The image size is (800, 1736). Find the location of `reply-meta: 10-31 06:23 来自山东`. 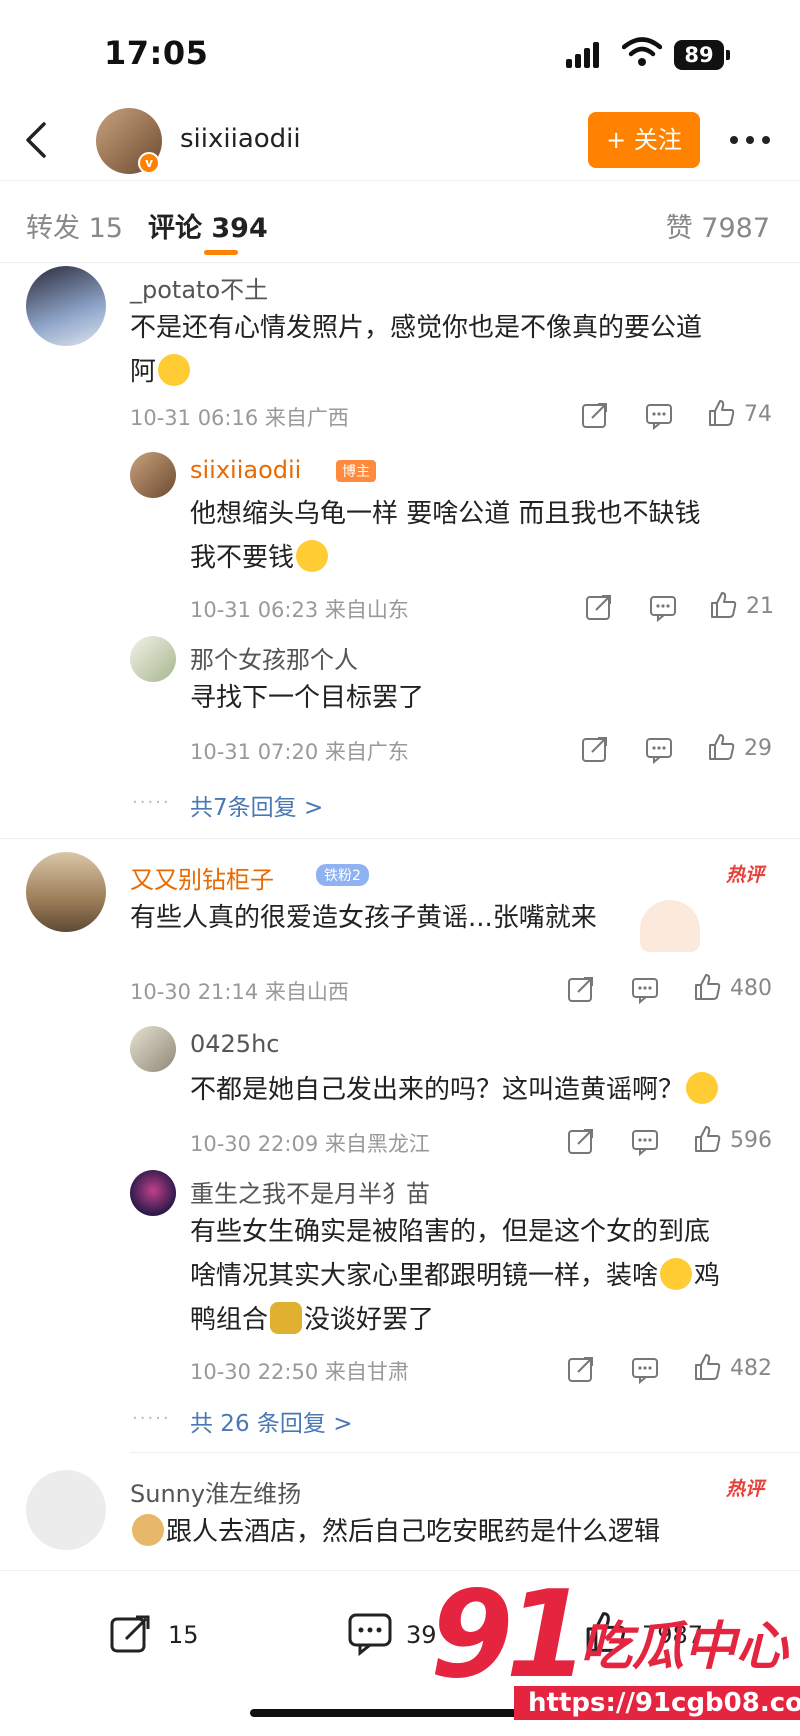

reply-meta: 10-31 06:23 来自山东 is located at coordinates (299, 610).